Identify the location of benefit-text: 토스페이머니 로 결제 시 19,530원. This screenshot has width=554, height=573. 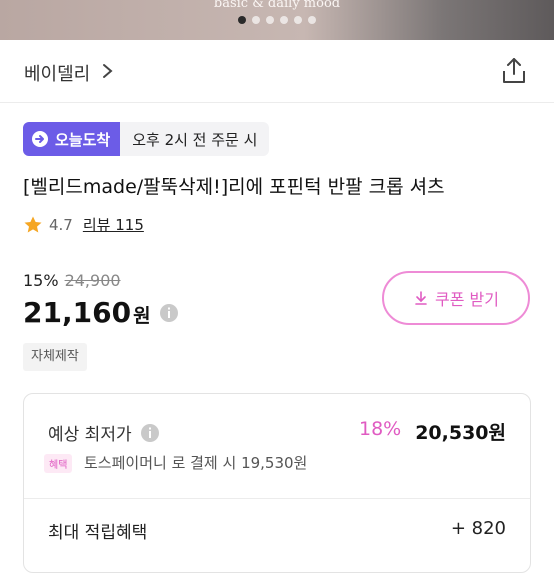
(196, 463).